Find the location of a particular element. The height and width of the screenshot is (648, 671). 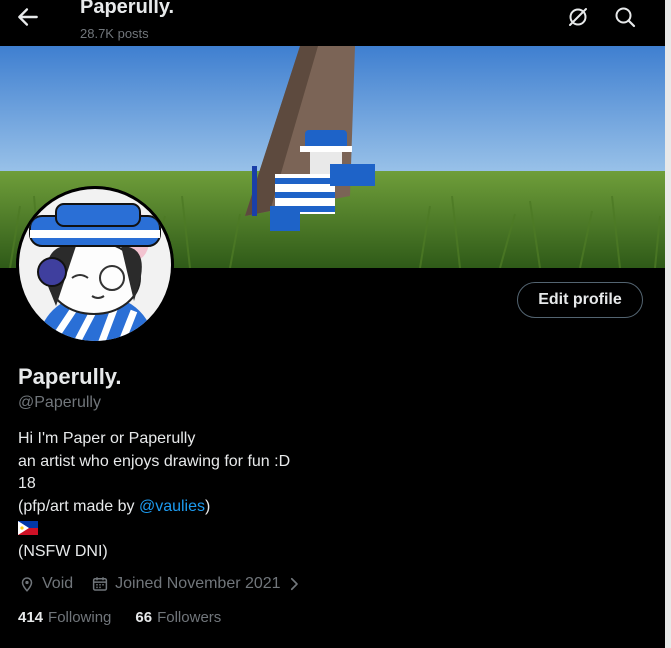

bio-text: (pfp/art made by is located at coordinates (78, 506).